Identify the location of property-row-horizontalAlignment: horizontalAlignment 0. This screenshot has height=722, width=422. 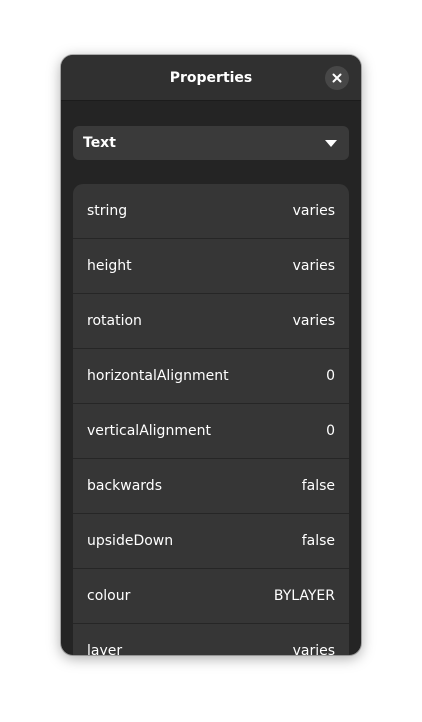
(211, 376).